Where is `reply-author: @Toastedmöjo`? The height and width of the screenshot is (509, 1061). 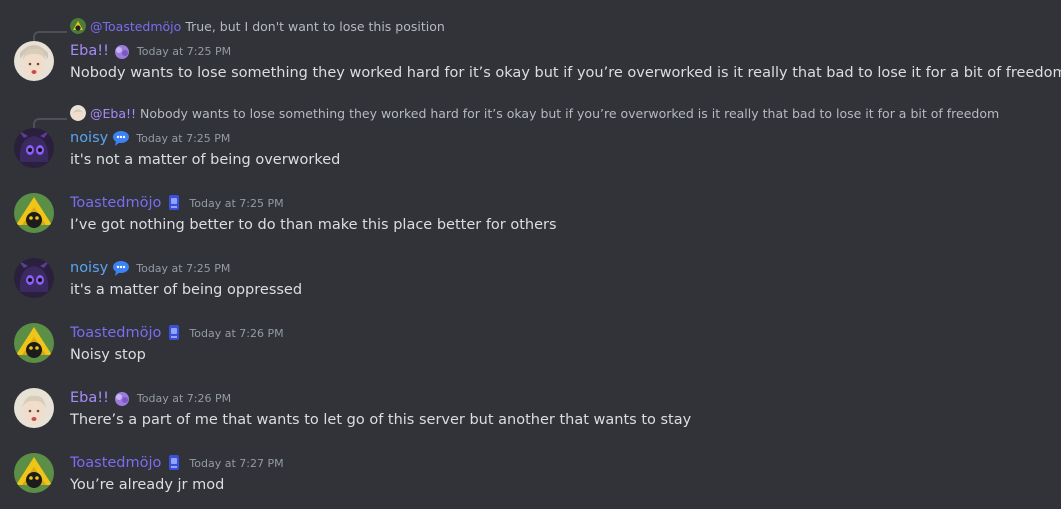 reply-author: @Toastedmöjo is located at coordinates (135, 26).